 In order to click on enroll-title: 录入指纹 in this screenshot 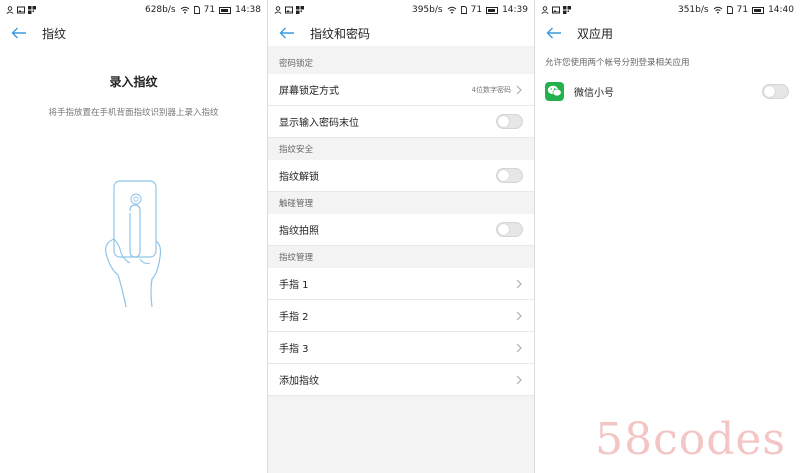, I will do `click(133, 82)`.